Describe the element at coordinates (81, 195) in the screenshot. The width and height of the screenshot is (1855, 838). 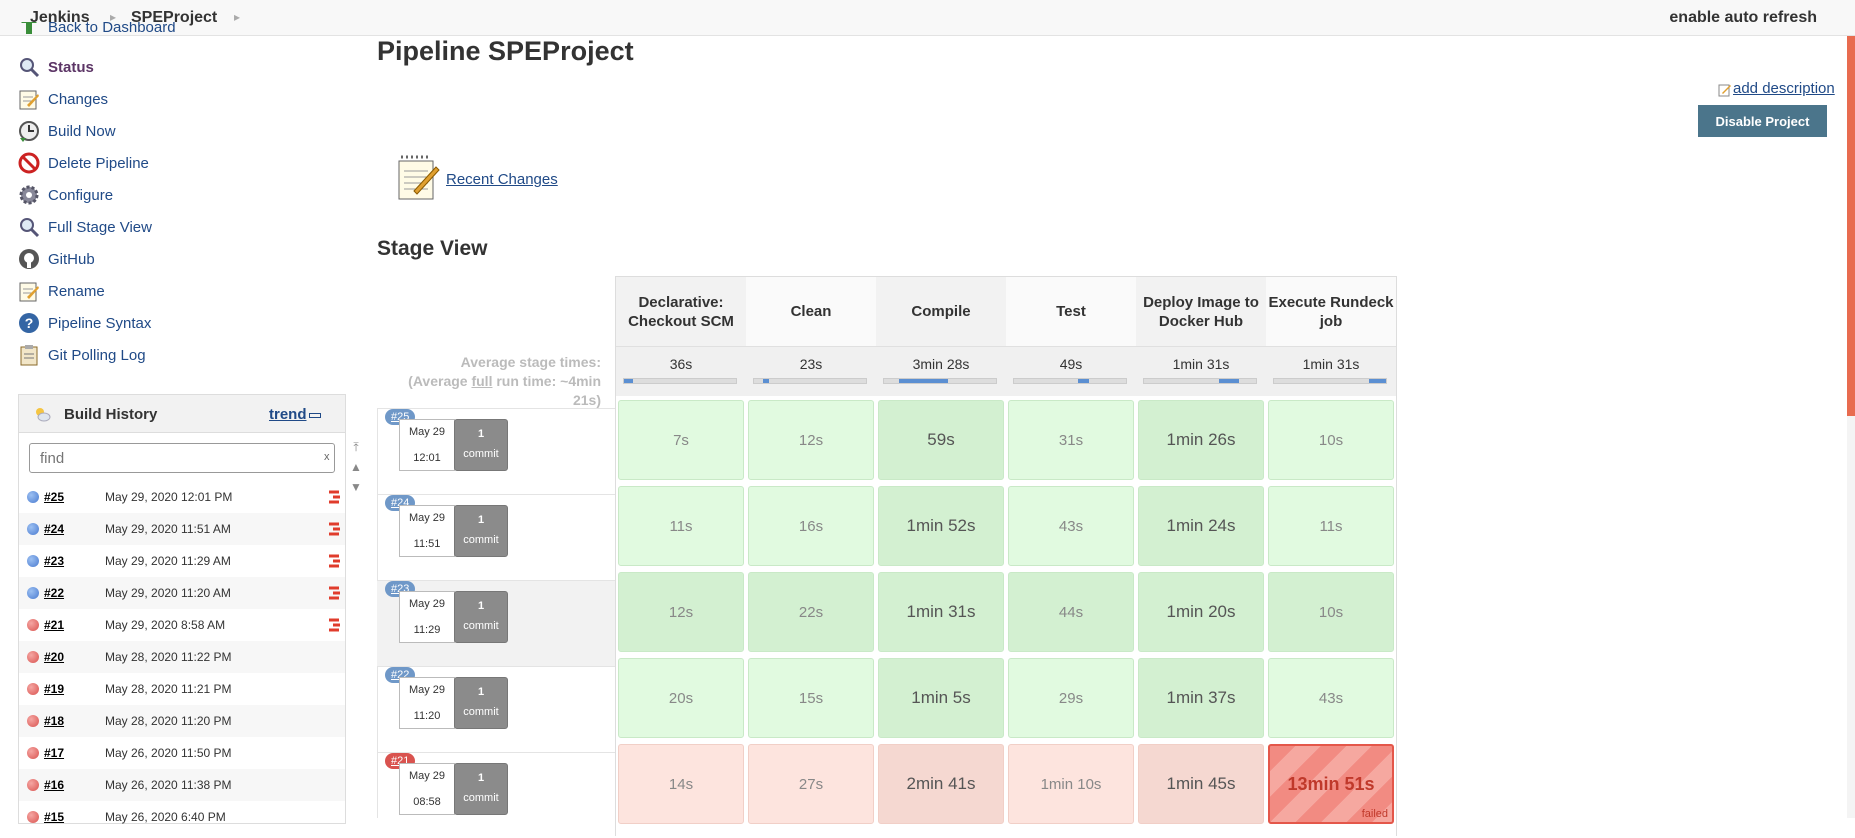
I see `sidebar-item-label: Configure` at that location.